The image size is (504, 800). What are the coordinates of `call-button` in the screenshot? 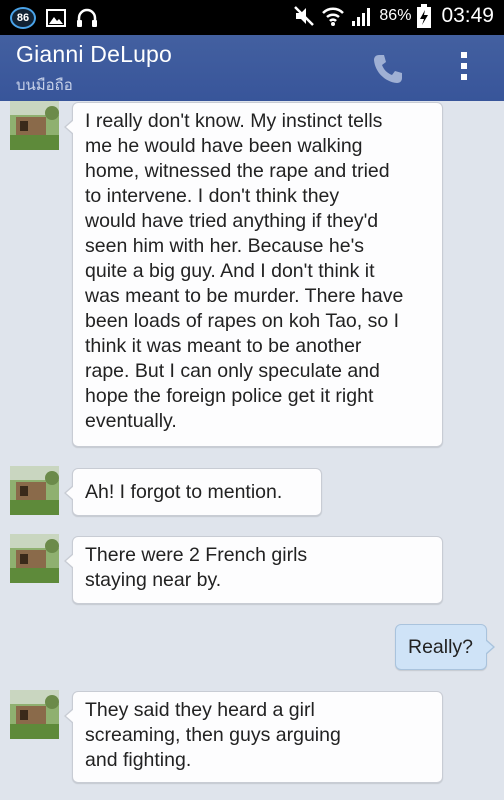 It's located at (388, 69).